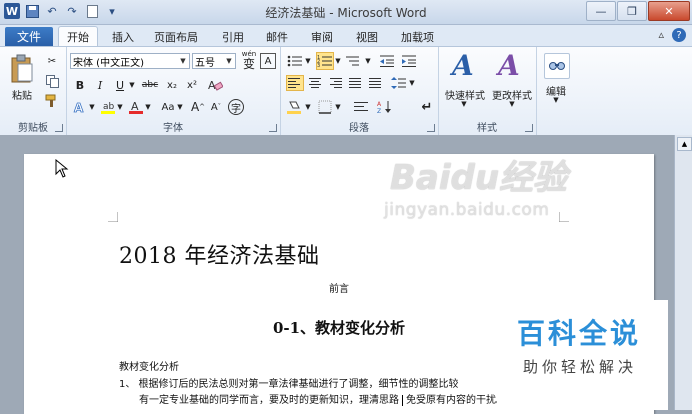 The image size is (692, 414). I want to click on highlight-icon: ab, so click(108, 107).